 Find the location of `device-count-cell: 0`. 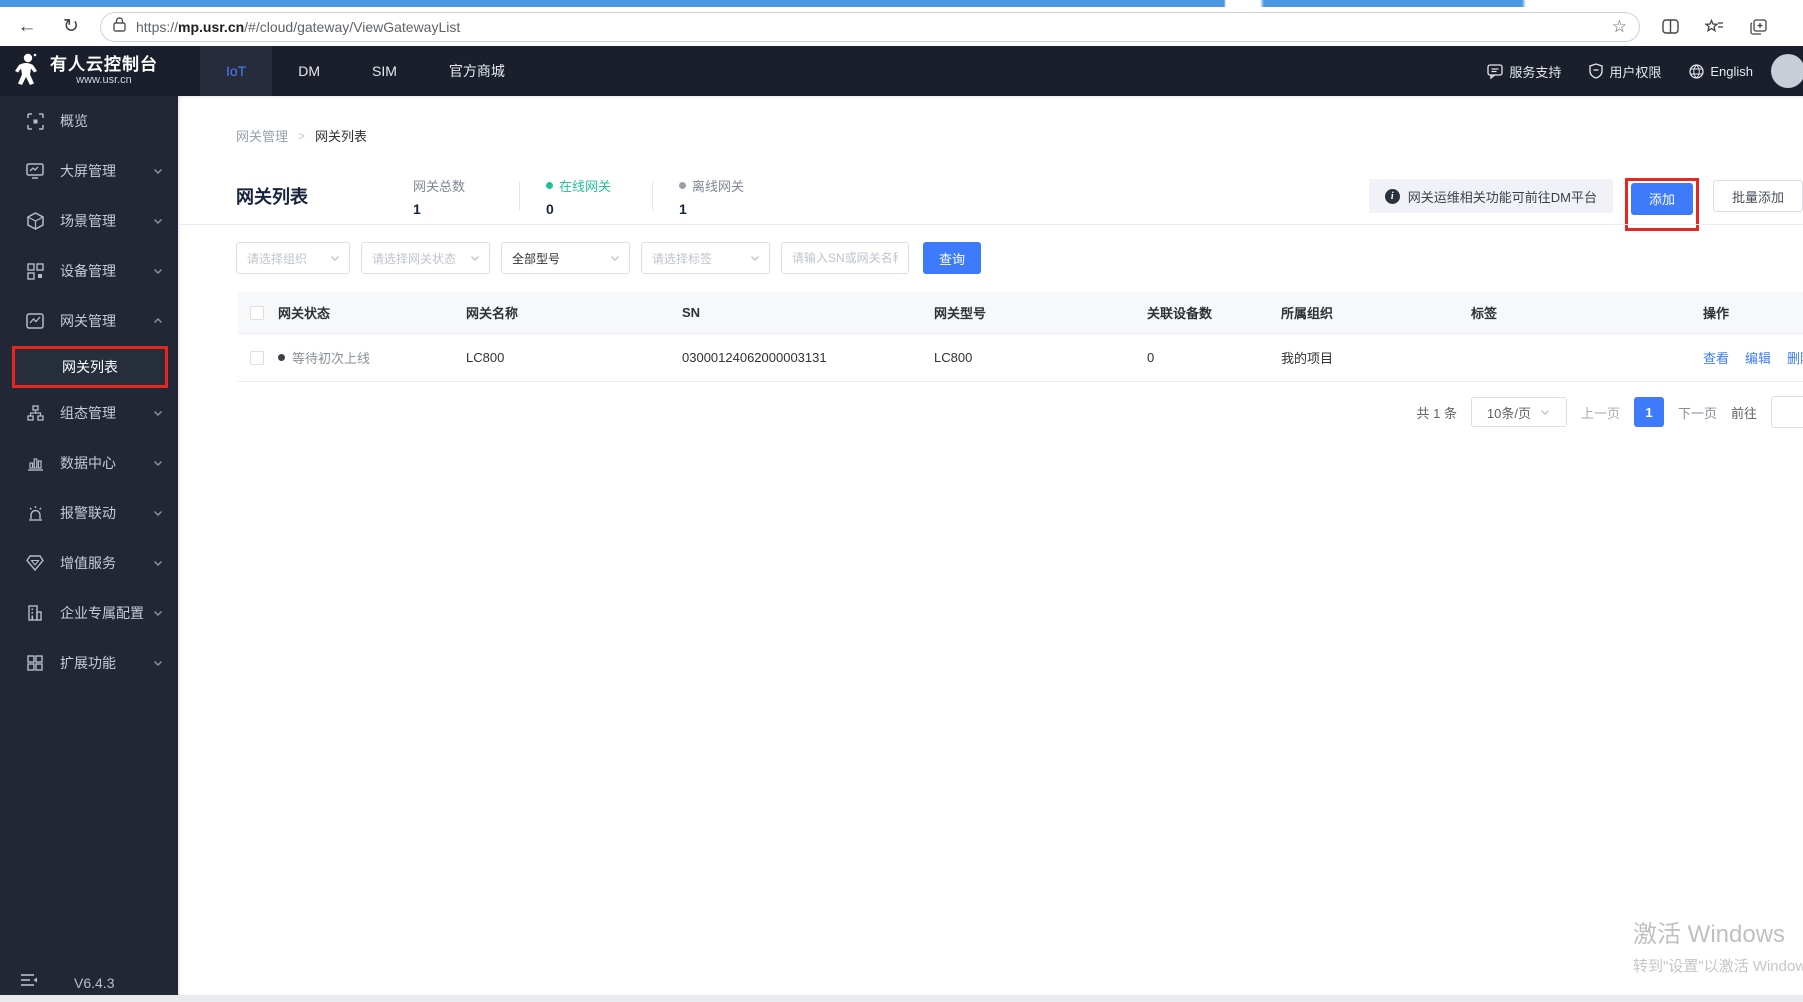

device-count-cell: 0 is located at coordinates (1151, 357).